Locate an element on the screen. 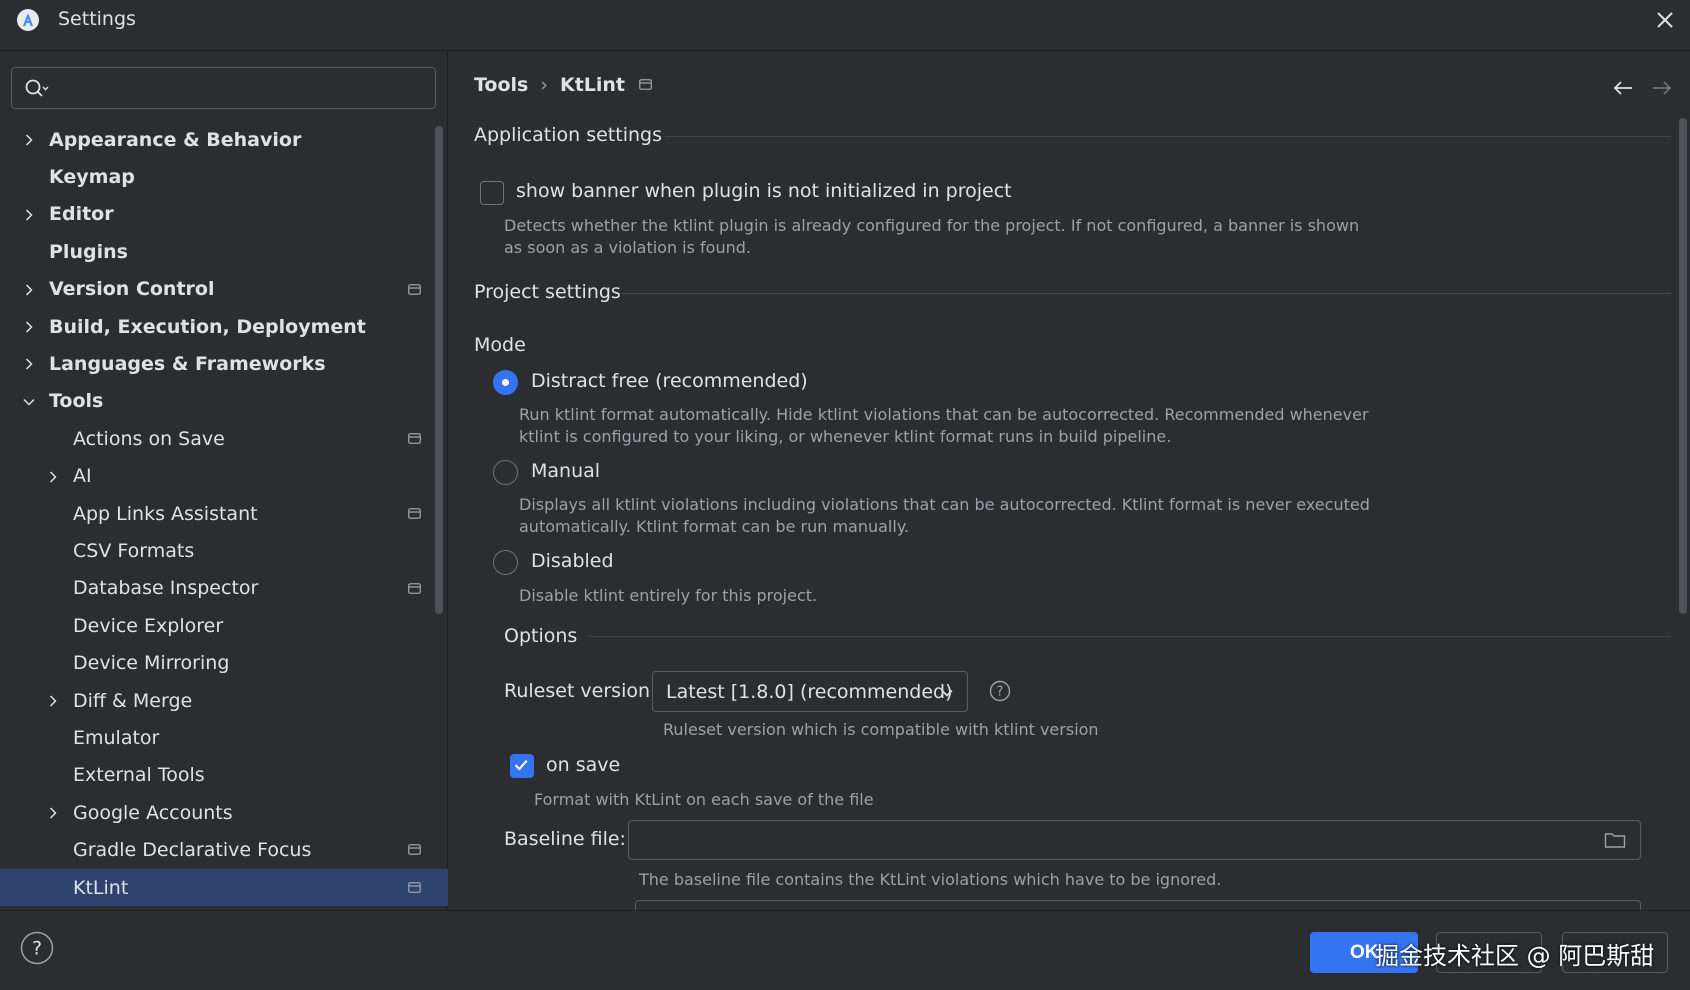 The image size is (1690, 990). sidebar-item-plugins: Plugins is located at coordinates (218, 251).